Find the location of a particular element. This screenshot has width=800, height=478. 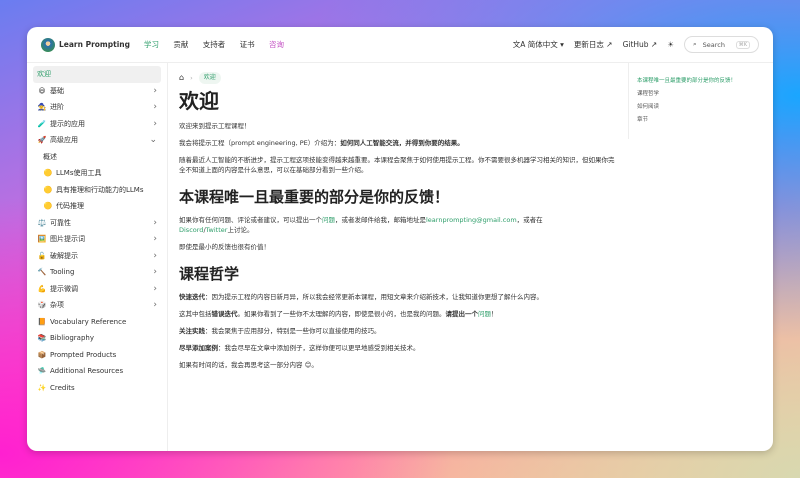

sidebar-item: 🔓 破解提示 › is located at coordinates (97, 256).